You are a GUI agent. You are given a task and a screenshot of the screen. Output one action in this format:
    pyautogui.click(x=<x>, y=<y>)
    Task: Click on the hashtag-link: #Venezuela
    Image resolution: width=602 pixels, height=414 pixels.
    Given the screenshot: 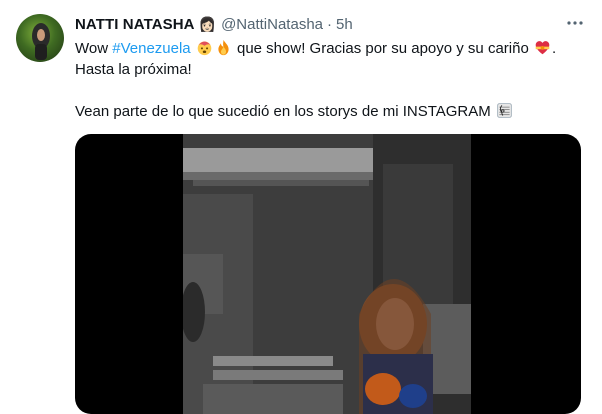 What is the action you would take?
    pyautogui.click(x=151, y=48)
    